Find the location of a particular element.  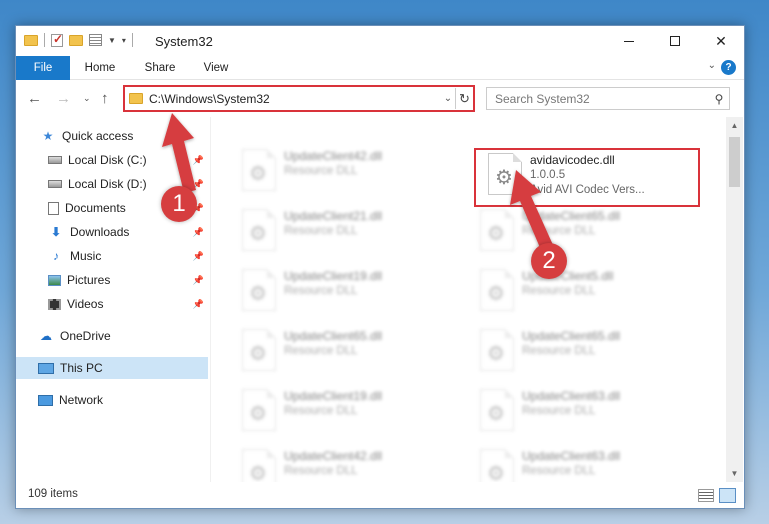

sidebar-item-videos: Videos 📌 is located at coordinates (112, 304).